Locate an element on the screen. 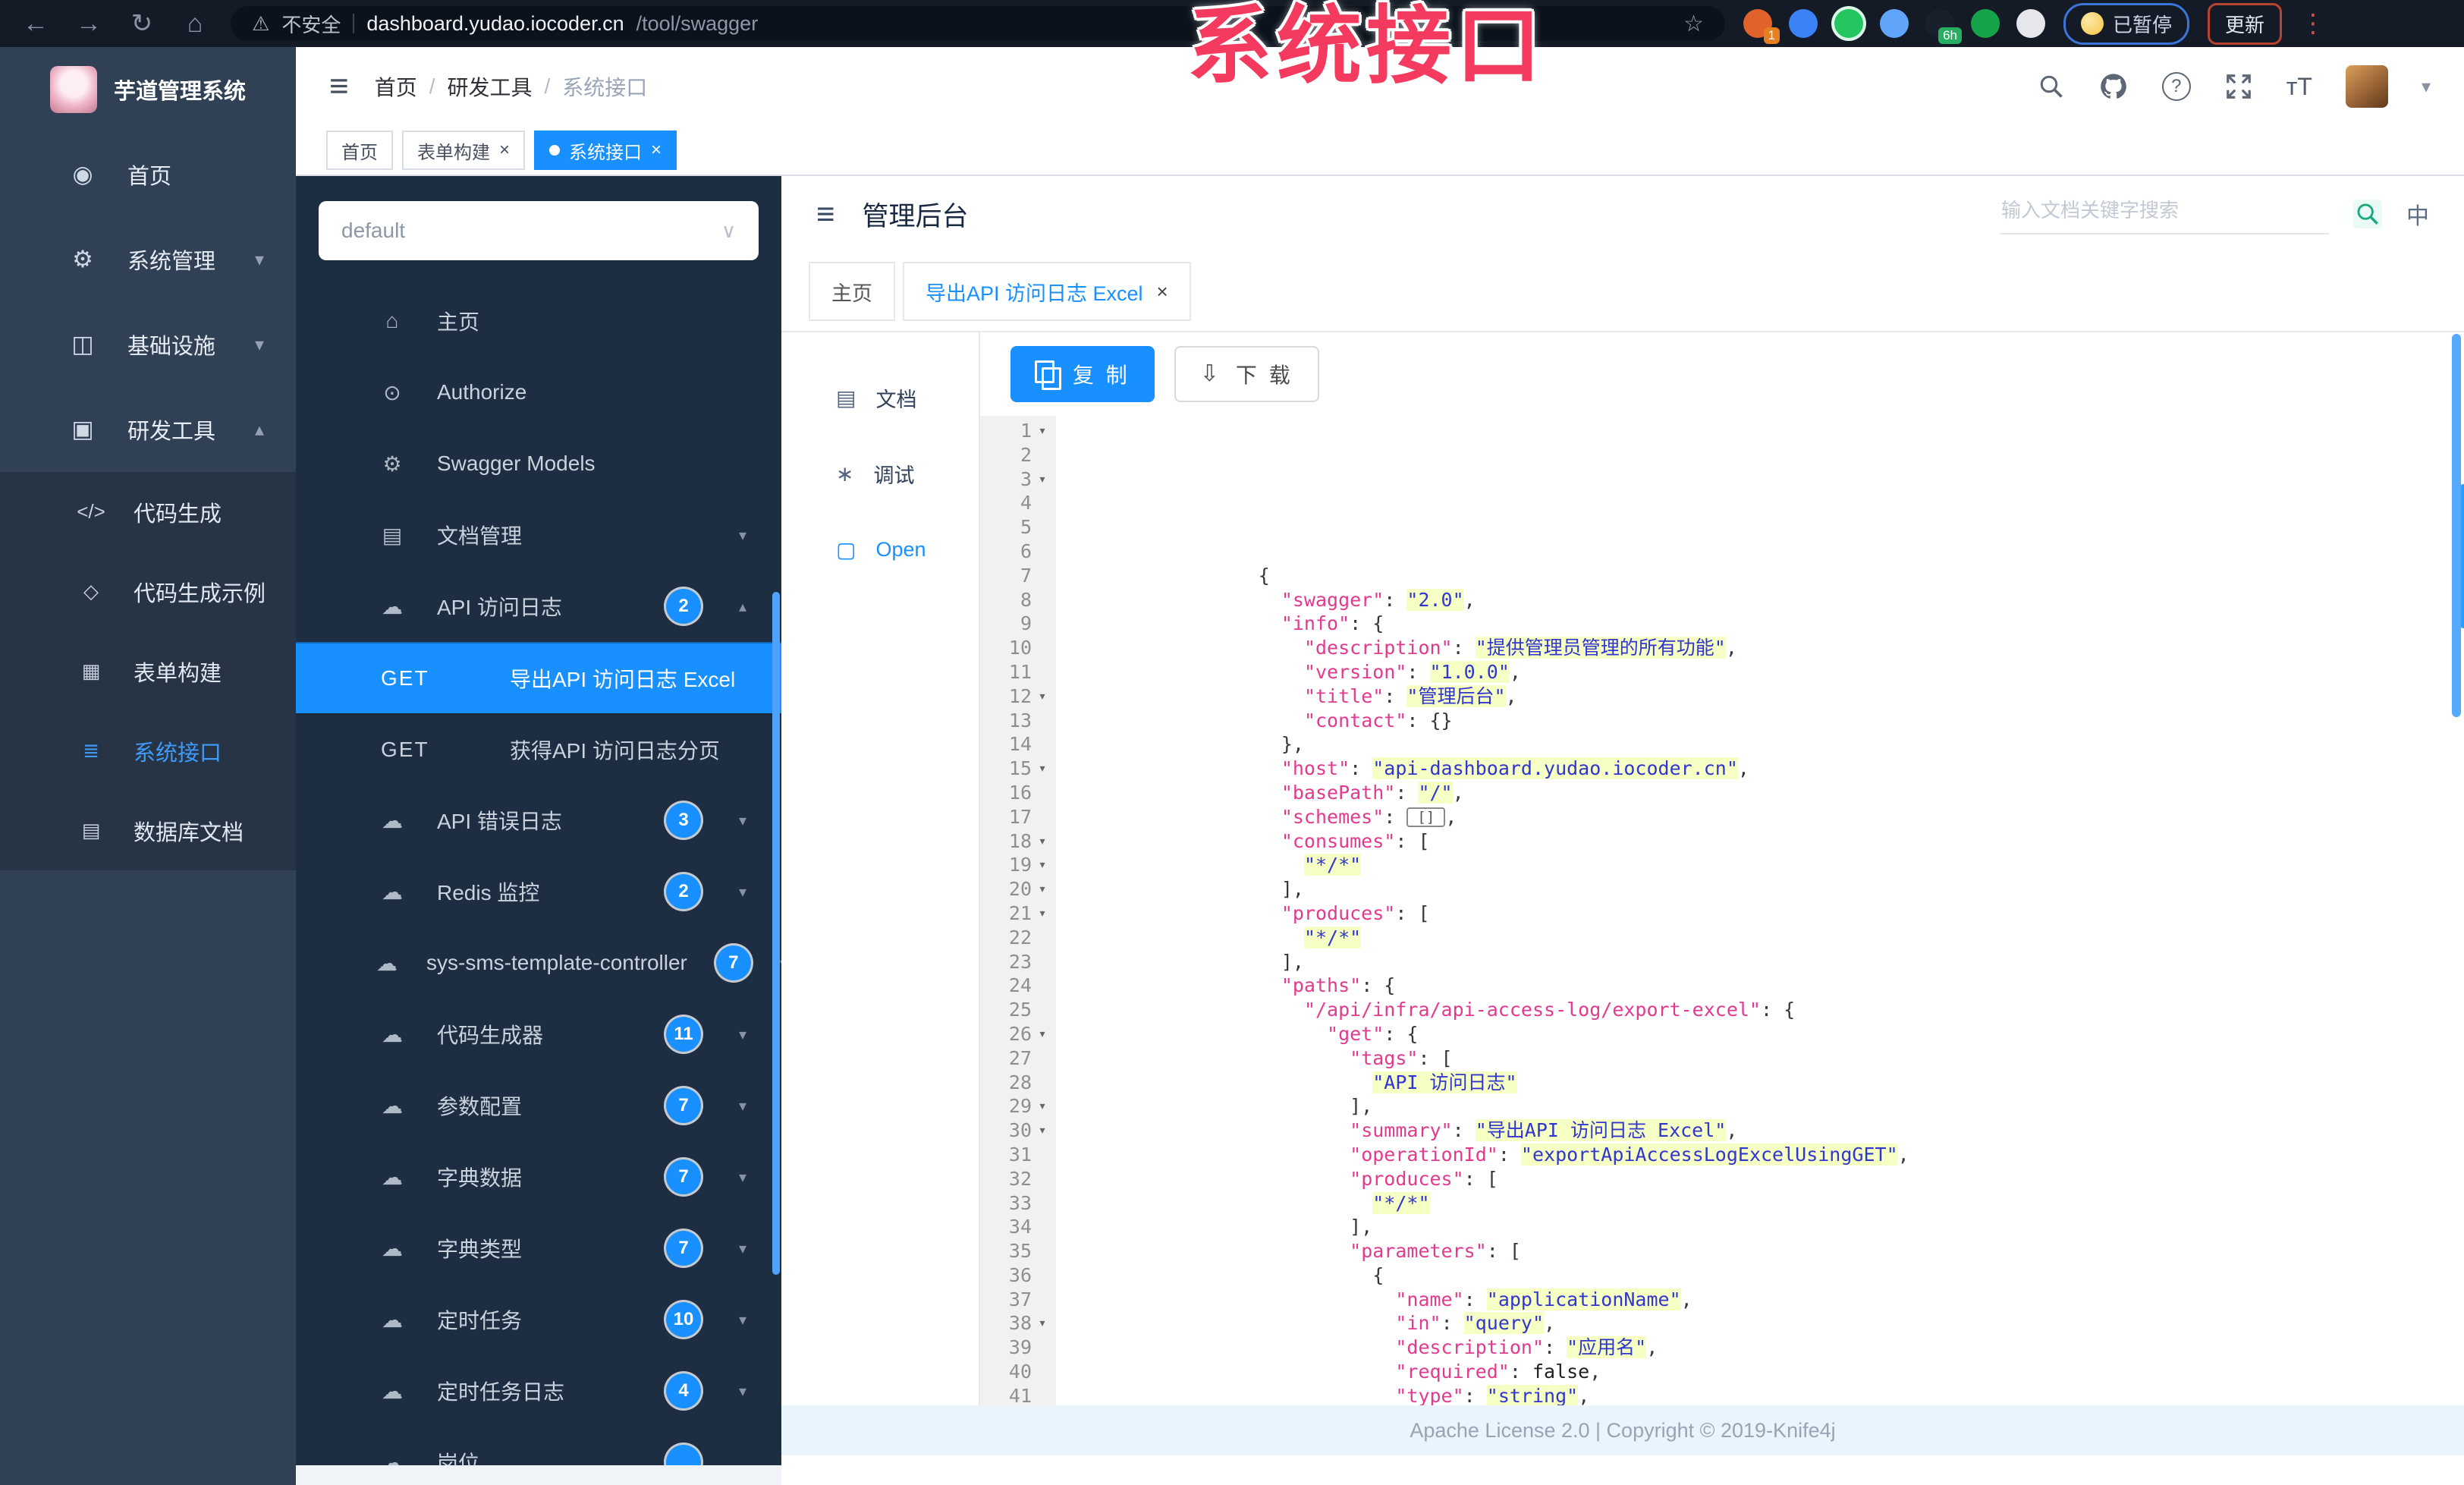 Image resolution: width=2464 pixels, height=1485 pixels. page-scrollbar-thumb is located at coordinates (2456, 525).